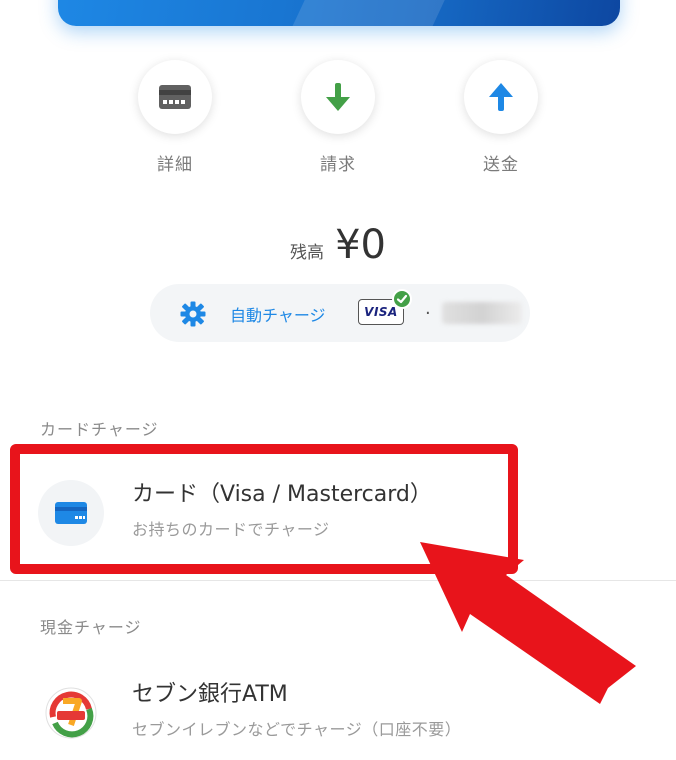  What do you see at coordinates (307, 253) in the screenshot?
I see `balance-label: 残高` at bounding box center [307, 253].